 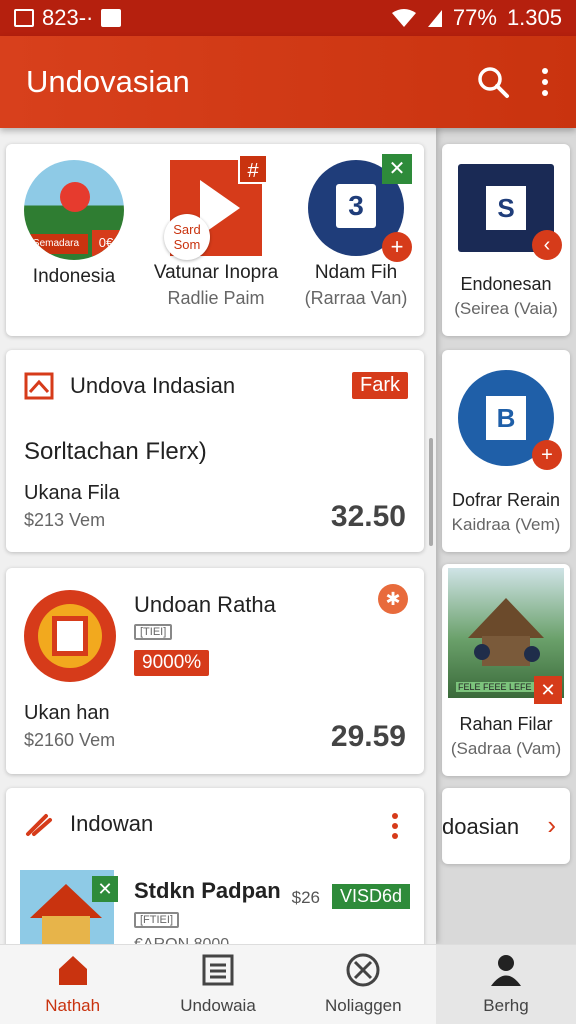 What do you see at coordinates (506, 500) in the screenshot?
I see `side-item-name: Dofrar Rerain` at bounding box center [506, 500].